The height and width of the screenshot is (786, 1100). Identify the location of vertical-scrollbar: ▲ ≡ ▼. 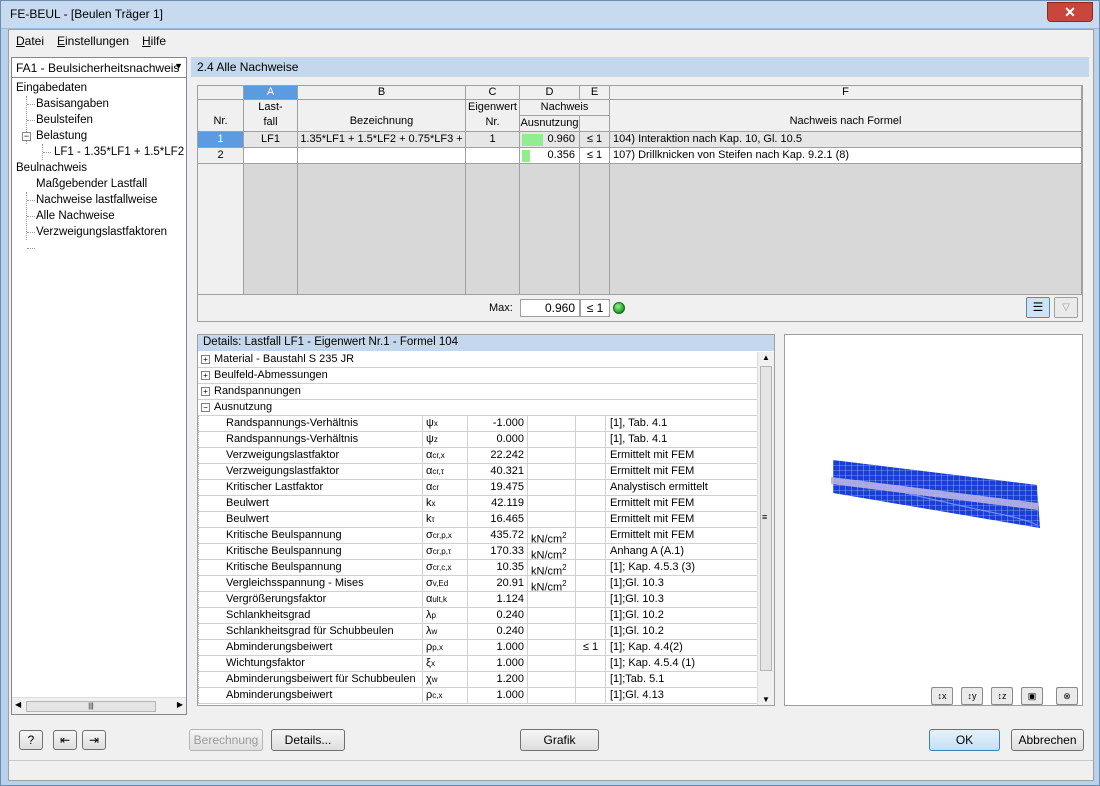
(765, 528).